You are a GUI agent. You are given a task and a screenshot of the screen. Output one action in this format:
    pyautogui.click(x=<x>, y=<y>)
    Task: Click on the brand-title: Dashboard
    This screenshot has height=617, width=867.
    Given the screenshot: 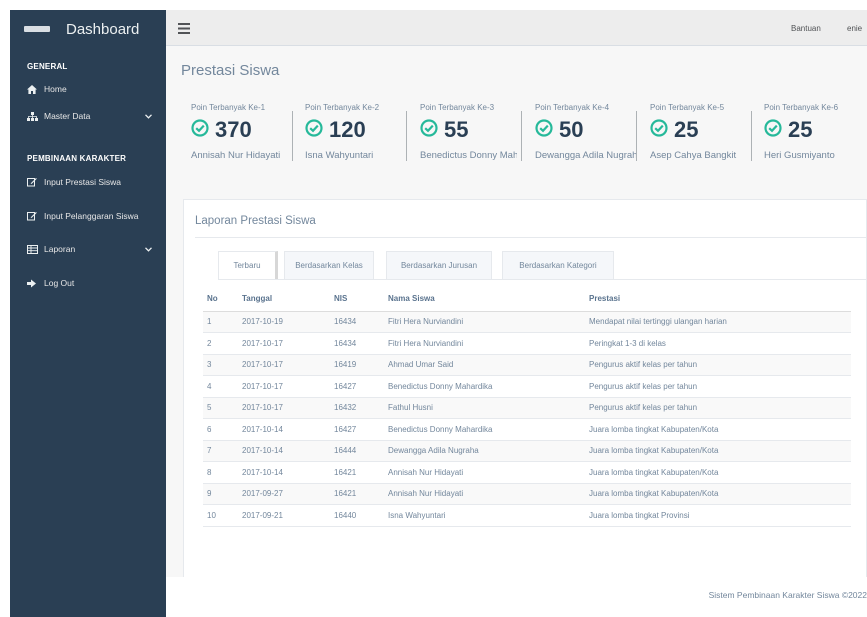 What is the action you would take?
    pyautogui.click(x=103, y=29)
    